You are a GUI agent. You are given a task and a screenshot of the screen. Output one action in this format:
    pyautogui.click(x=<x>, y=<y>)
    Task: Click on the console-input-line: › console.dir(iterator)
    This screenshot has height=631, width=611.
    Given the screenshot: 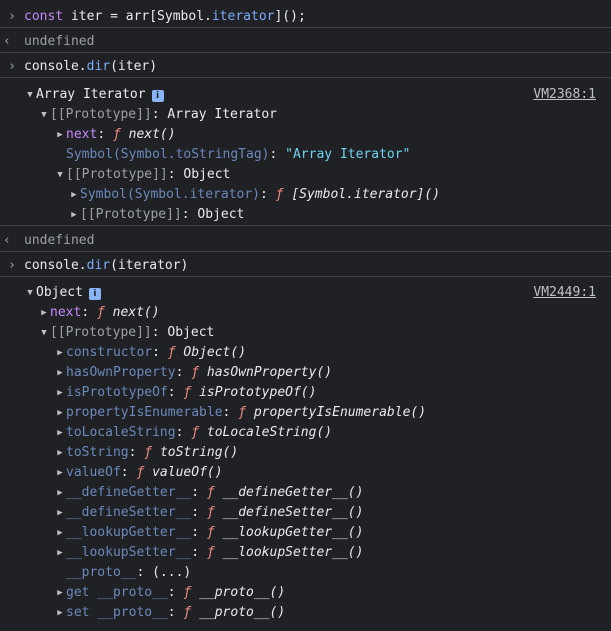 What is the action you would take?
    pyautogui.click(x=305, y=266)
    